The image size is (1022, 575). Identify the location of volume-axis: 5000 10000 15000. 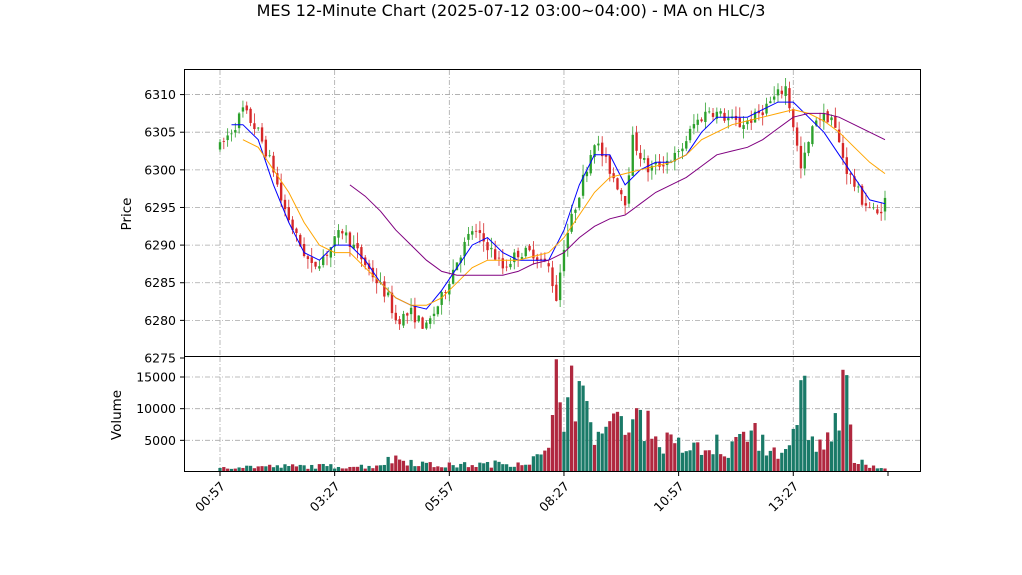
(160, 409).